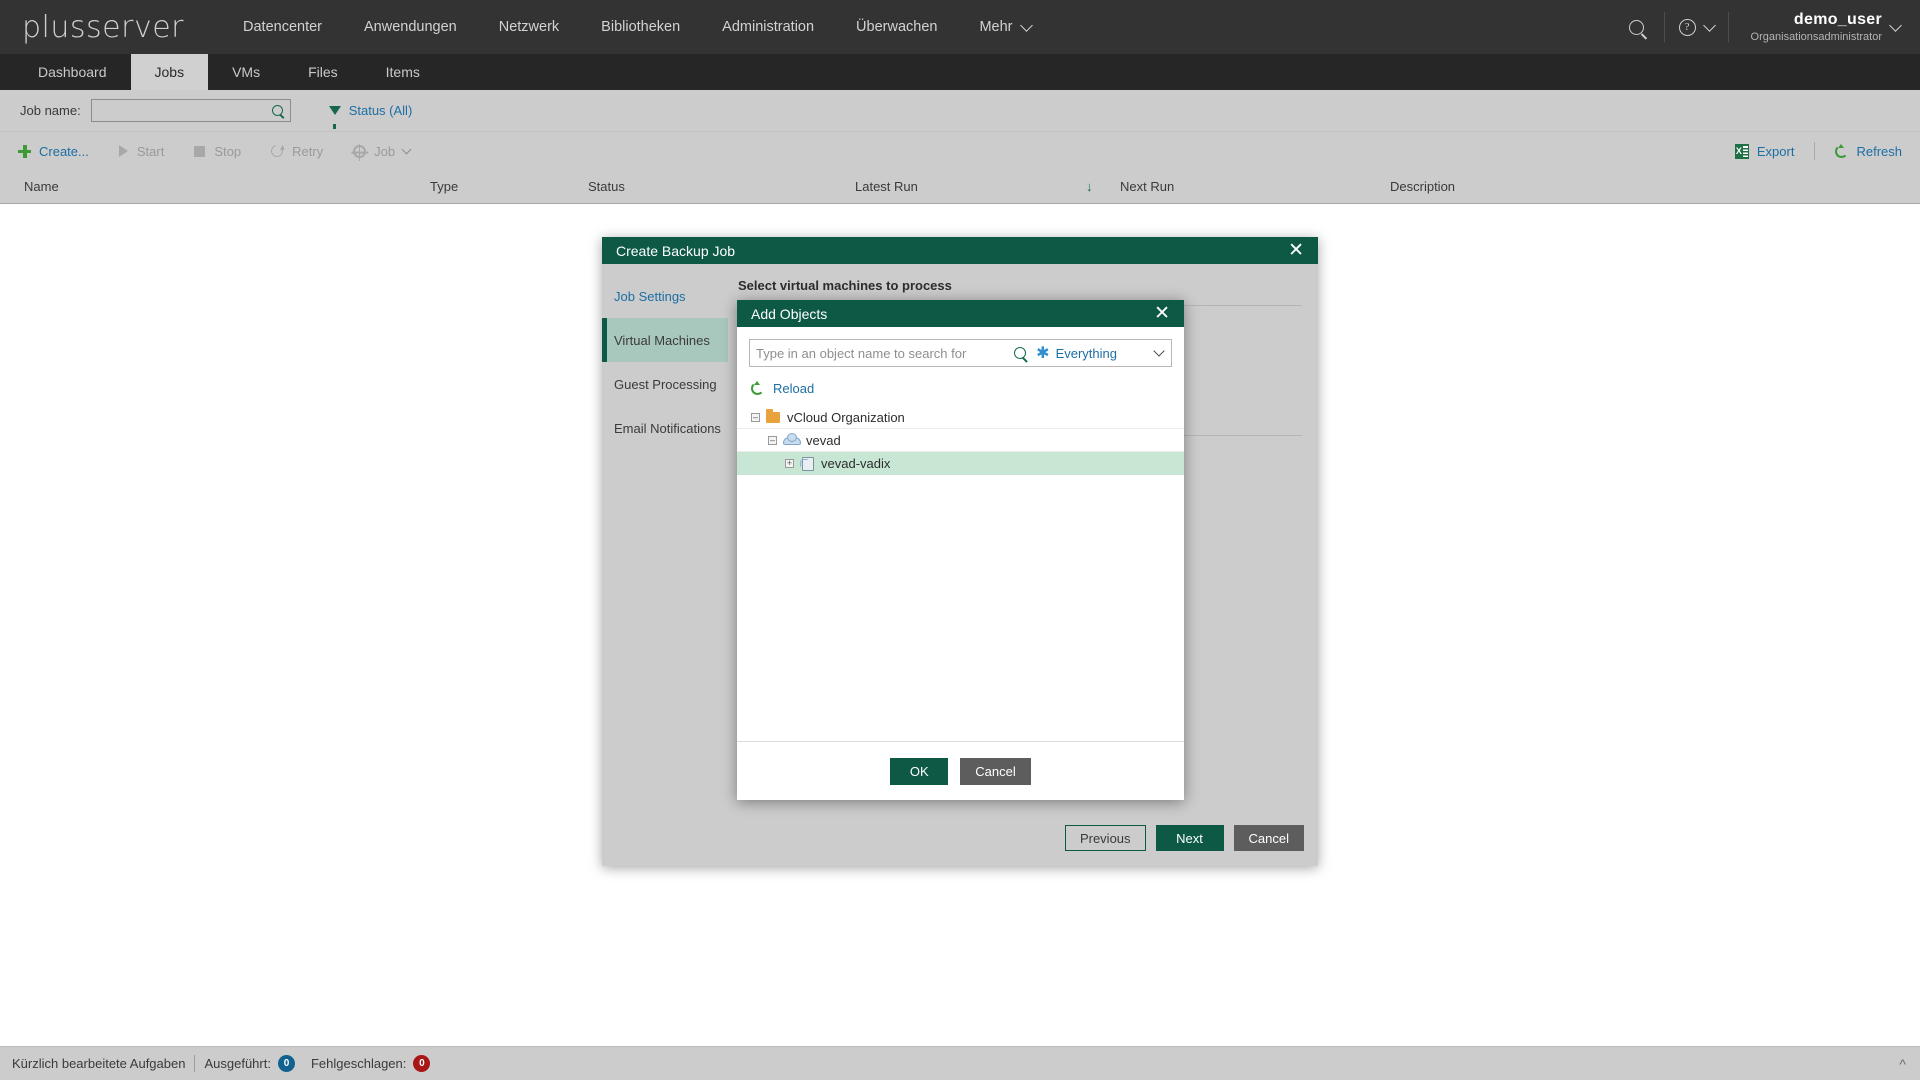 The width and height of the screenshot is (1920, 1080). I want to click on excel-icon, so click(1741, 151).